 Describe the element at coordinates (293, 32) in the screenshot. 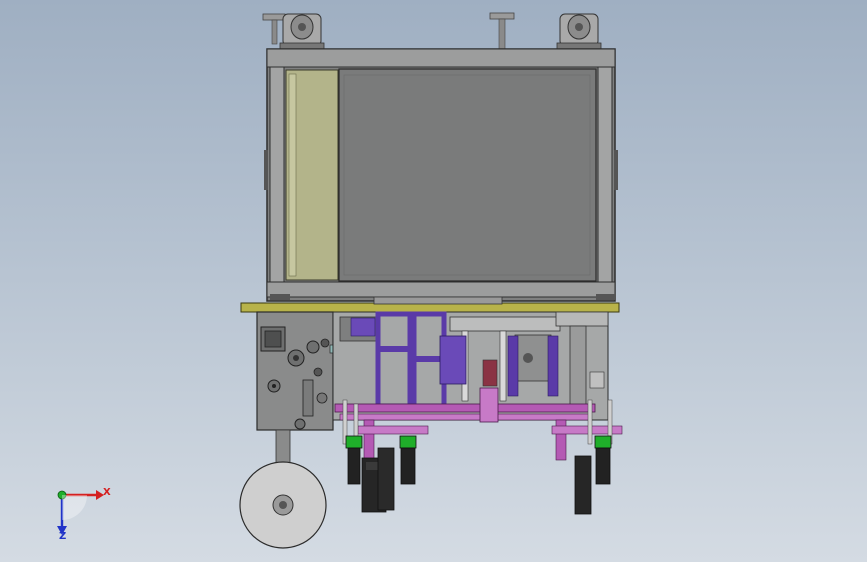

I see `top-caster-left` at that location.